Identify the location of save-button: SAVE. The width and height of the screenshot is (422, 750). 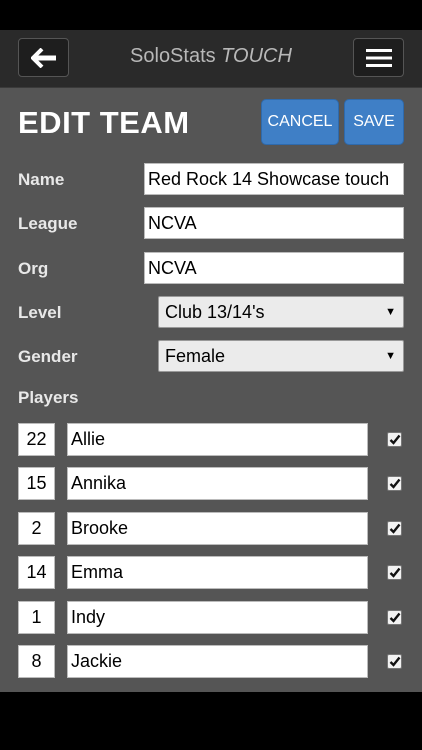
(374, 122).